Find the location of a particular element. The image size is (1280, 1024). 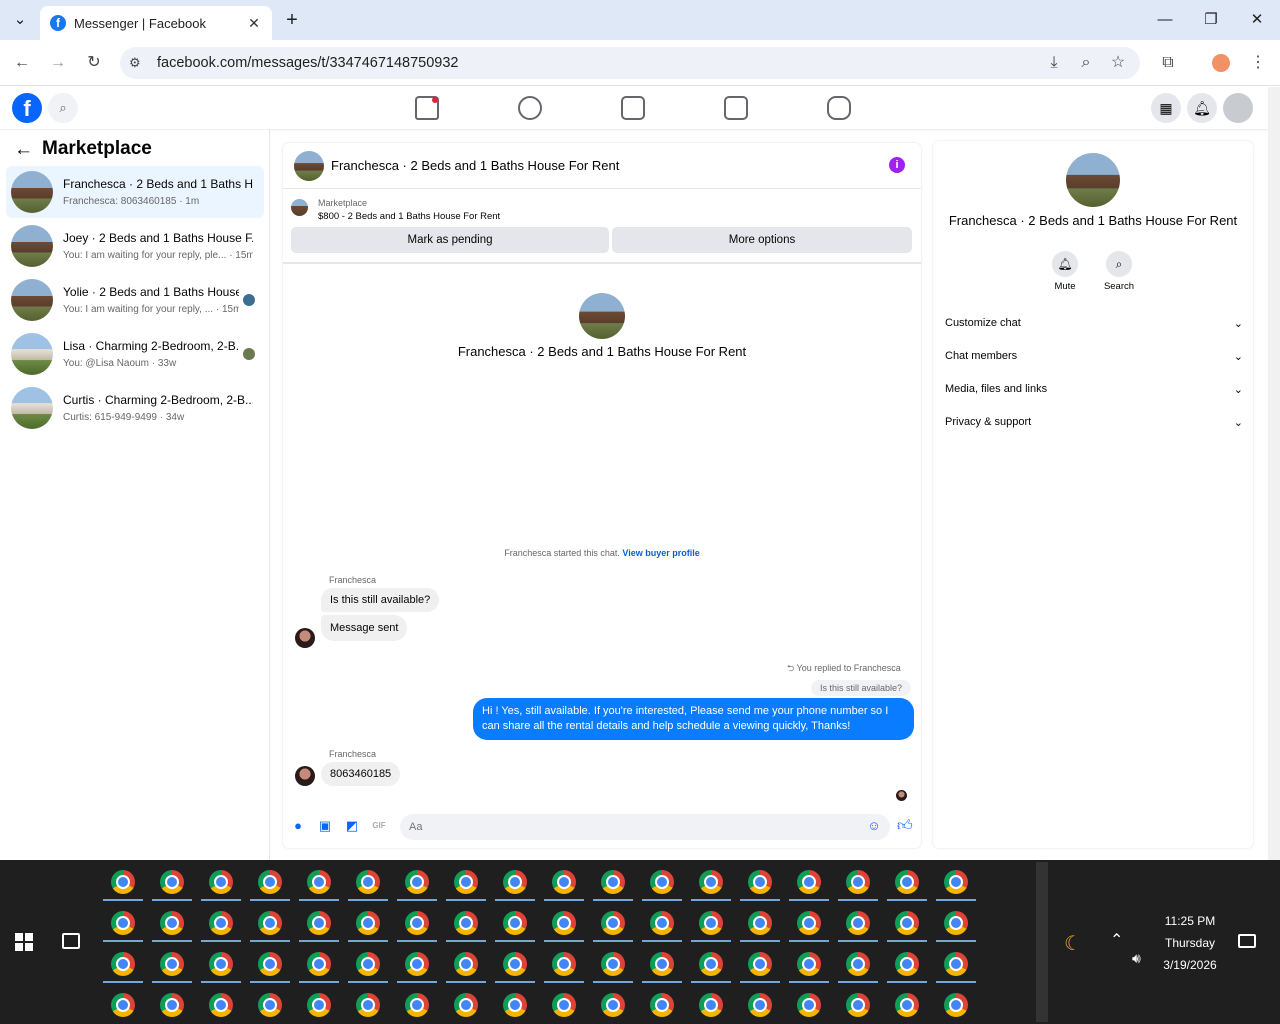

customize-chat-section: Customize chat ⌄ is located at coordinates (1094, 323).